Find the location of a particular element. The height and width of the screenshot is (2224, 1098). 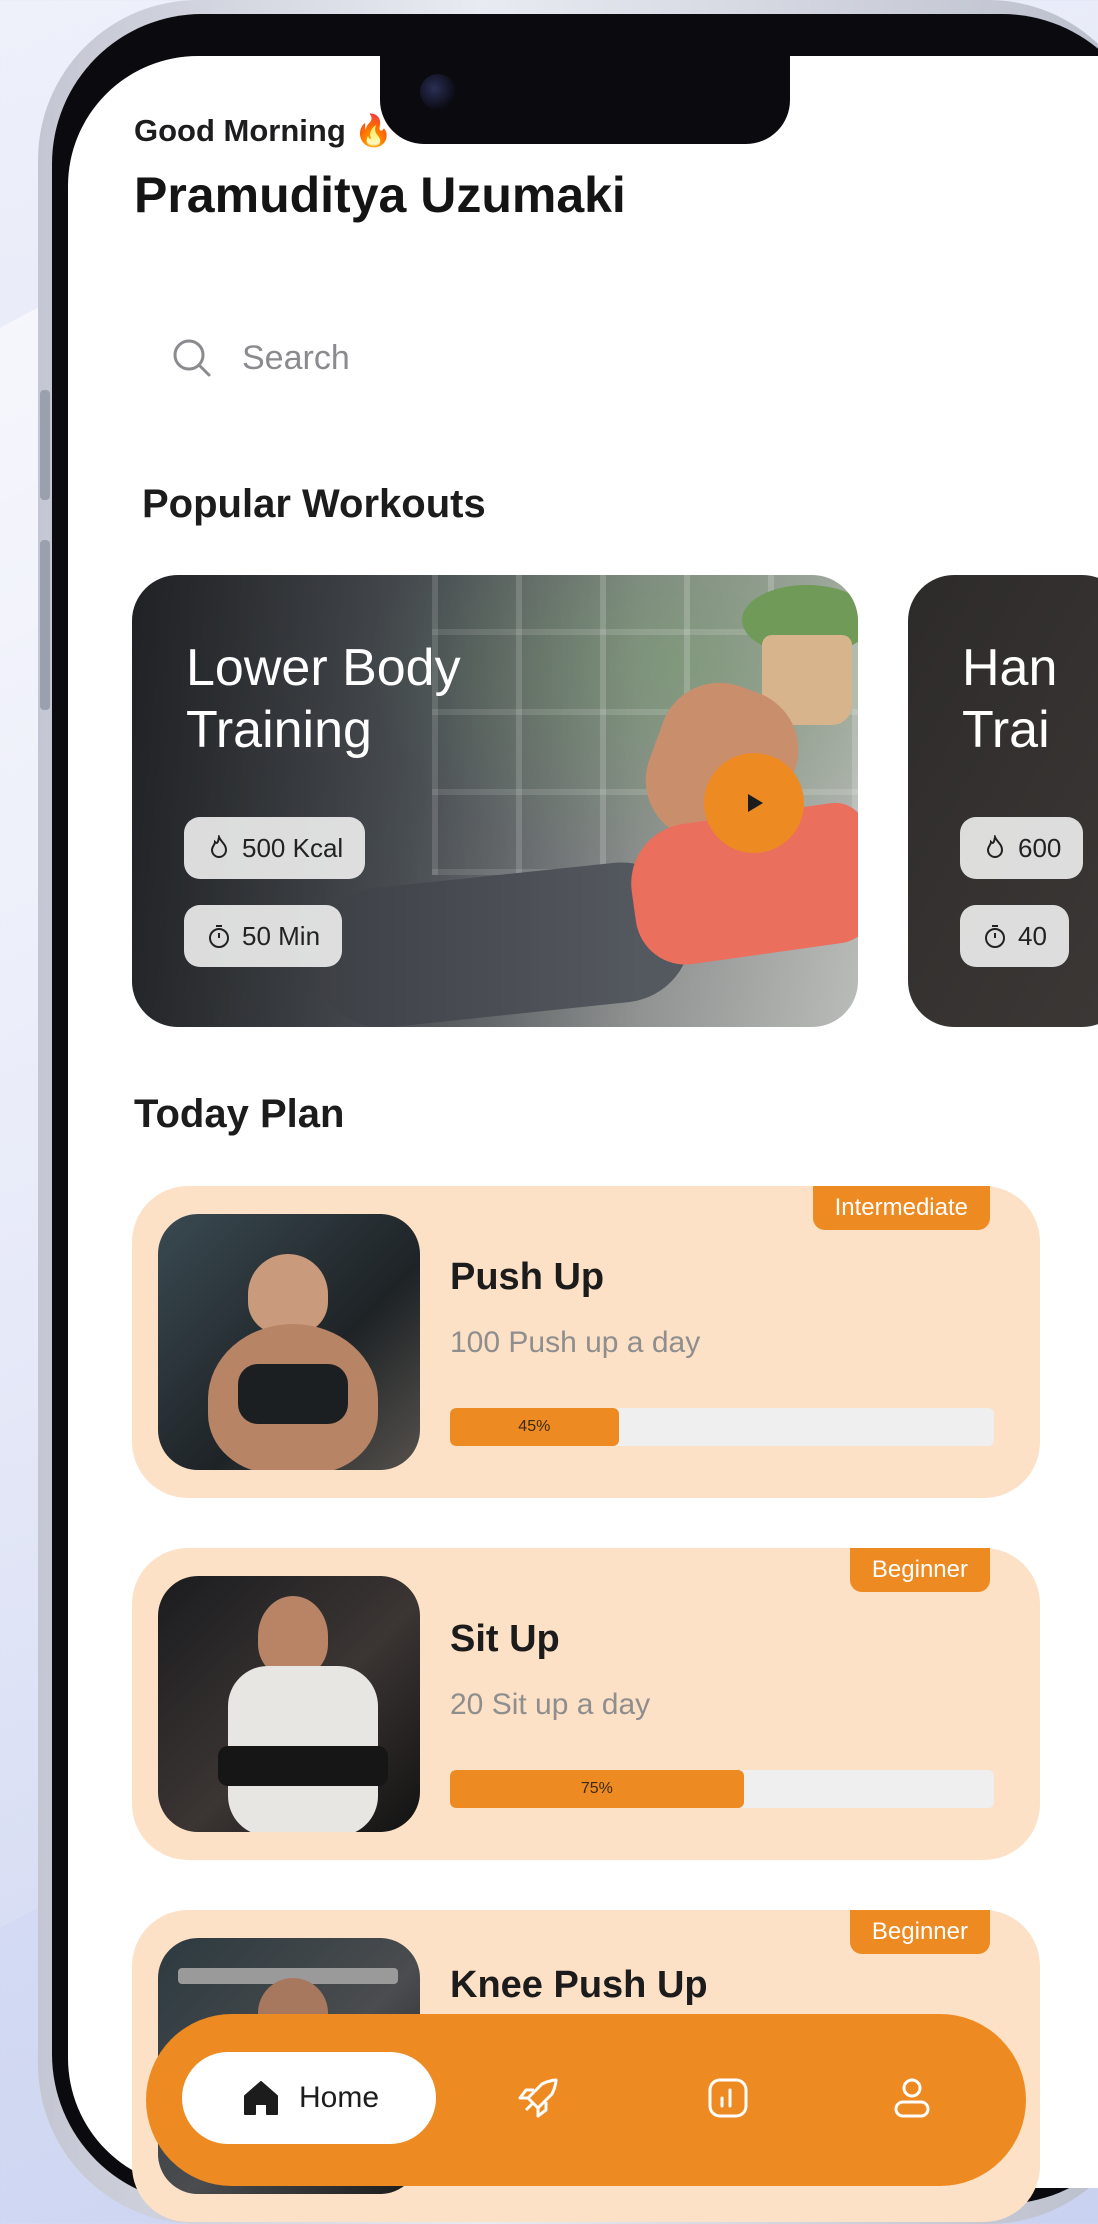

play-icon is located at coordinates (755, 803).